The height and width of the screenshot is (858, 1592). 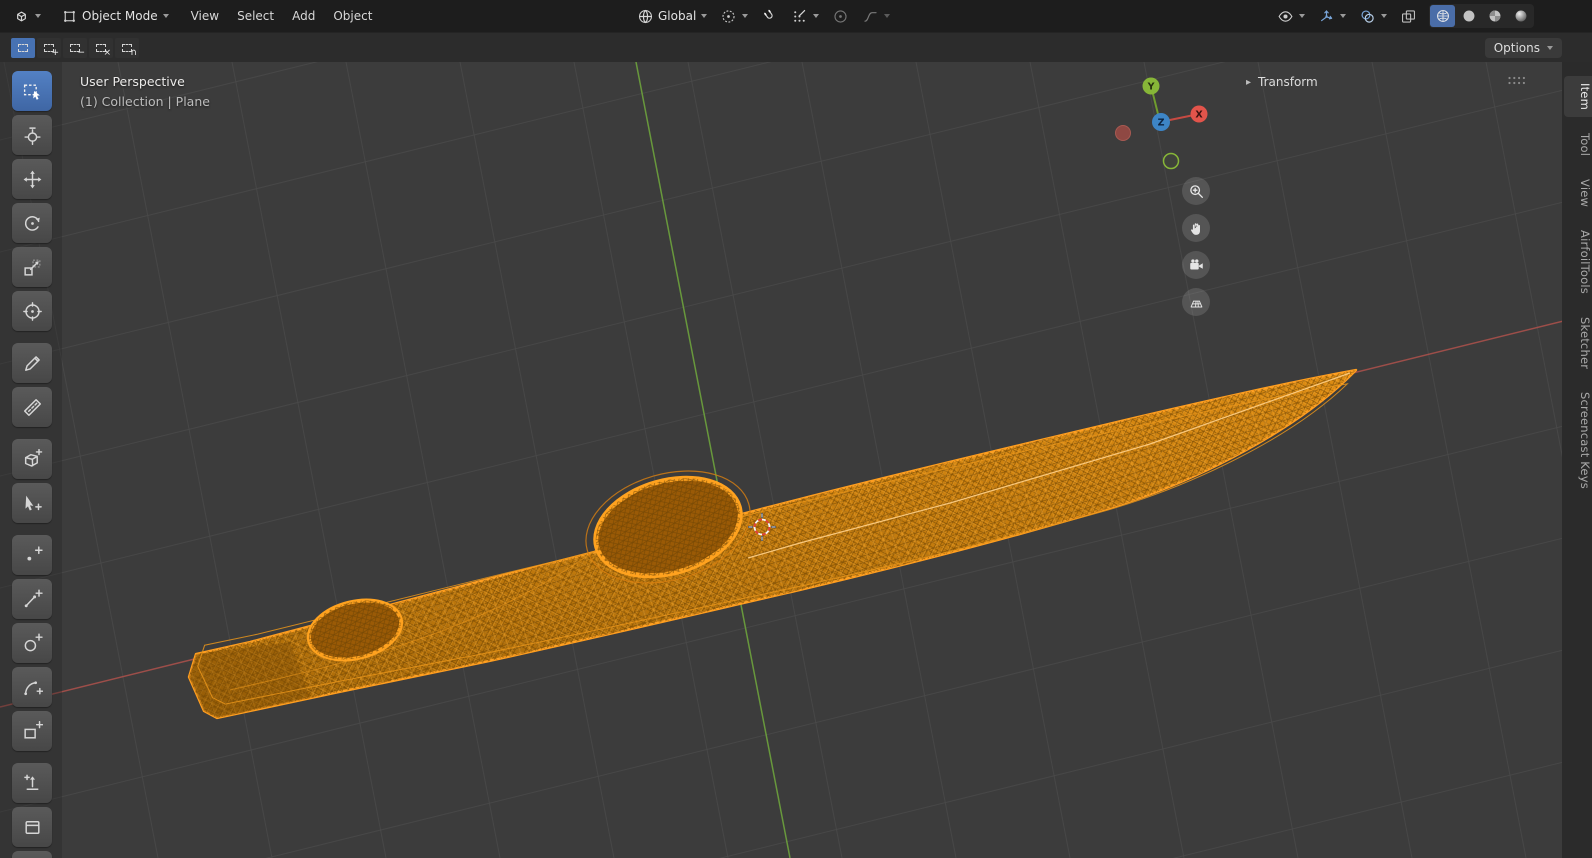 I want to click on gizmo-z-ball: Z, so click(x=1161, y=122).